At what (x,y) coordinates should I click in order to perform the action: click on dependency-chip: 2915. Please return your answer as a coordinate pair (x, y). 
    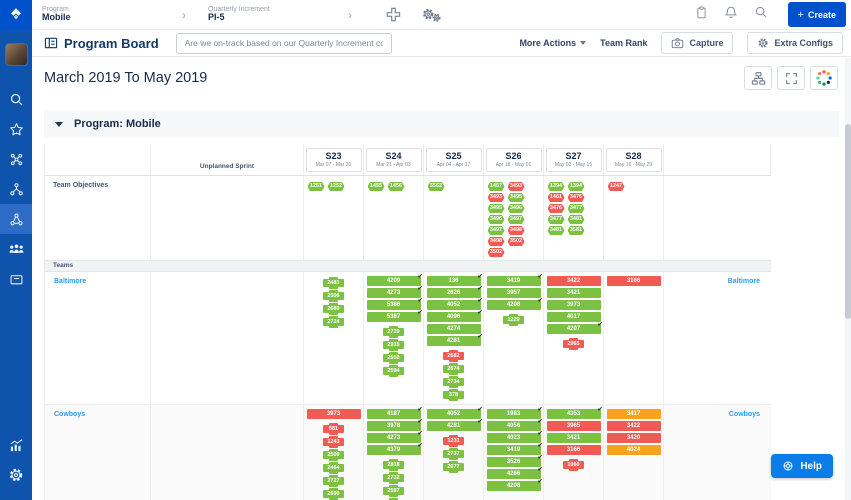
    Looking at the image, I should click on (393, 345).